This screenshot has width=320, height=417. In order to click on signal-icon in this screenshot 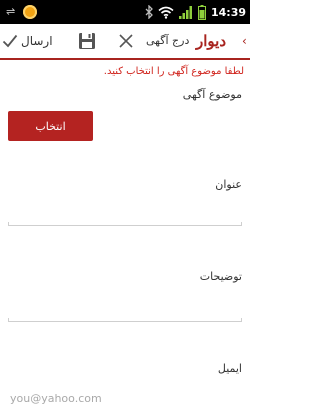, I will do `click(185, 12)`.